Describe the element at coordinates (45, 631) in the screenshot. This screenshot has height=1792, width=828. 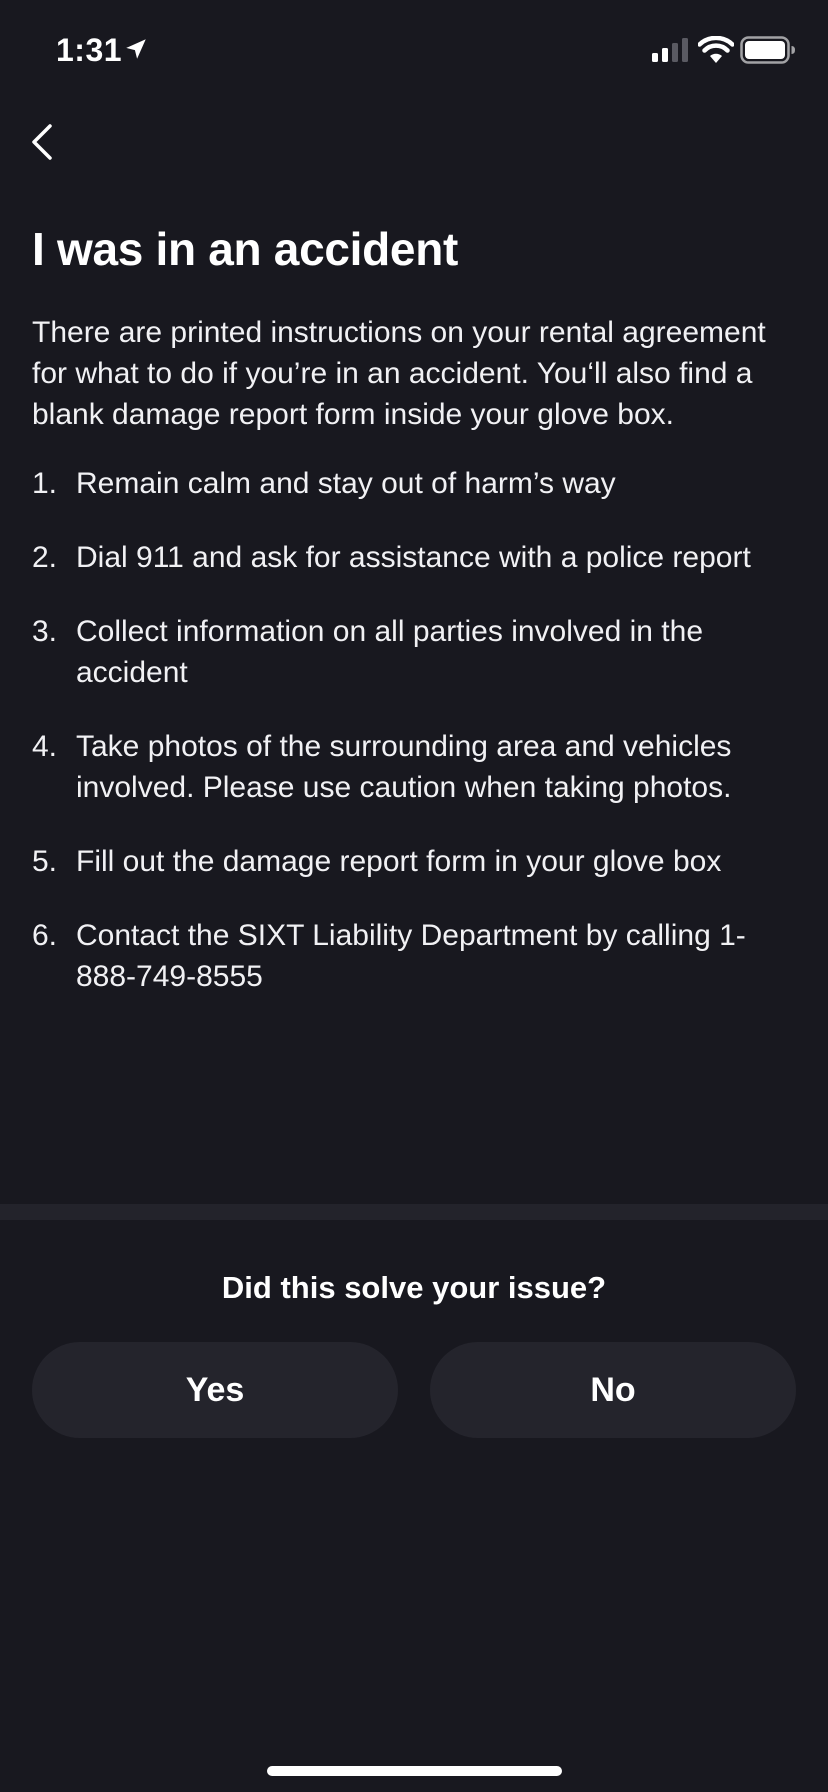
I see `step-number: 3.` at that location.